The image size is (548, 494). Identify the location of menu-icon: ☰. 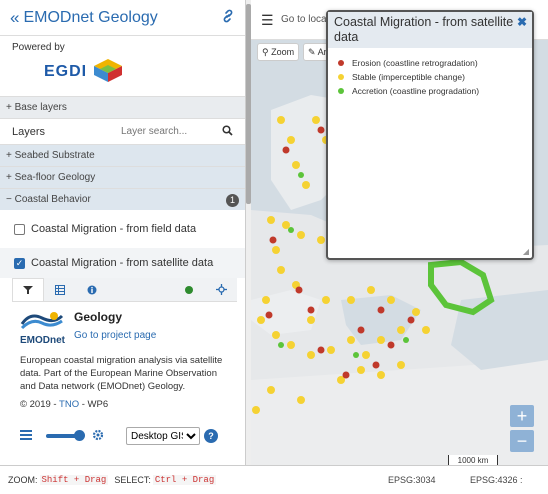
(267, 20).